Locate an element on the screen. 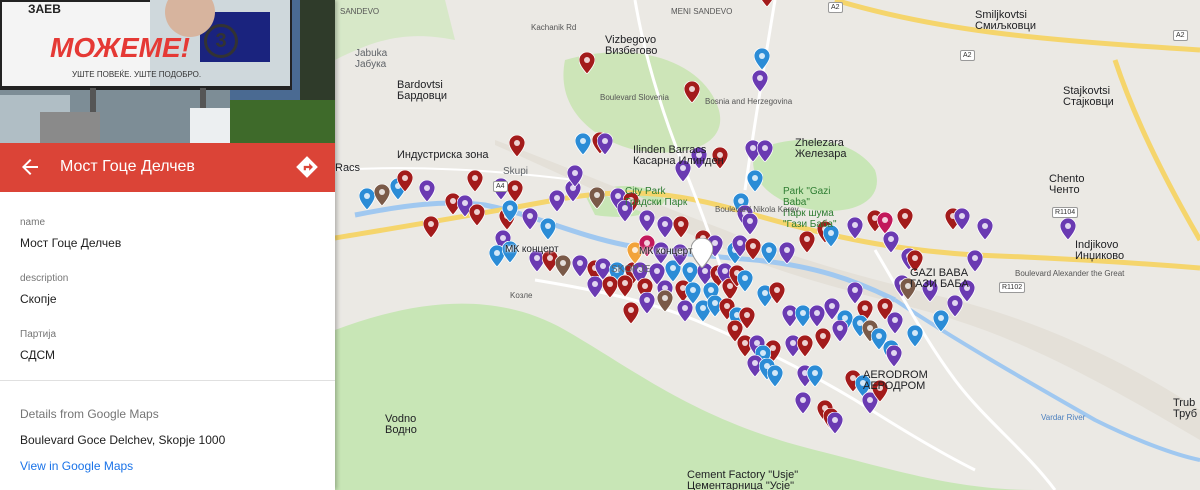 This screenshot has height=490, width=1200. field-name-label: name is located at coordinates (33, 222).